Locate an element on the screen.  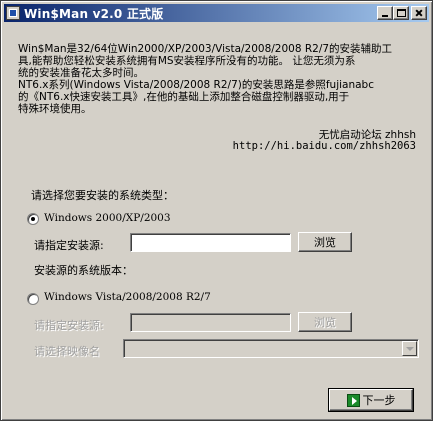
next-button: 下一步 is located at coordinates (371, 400).